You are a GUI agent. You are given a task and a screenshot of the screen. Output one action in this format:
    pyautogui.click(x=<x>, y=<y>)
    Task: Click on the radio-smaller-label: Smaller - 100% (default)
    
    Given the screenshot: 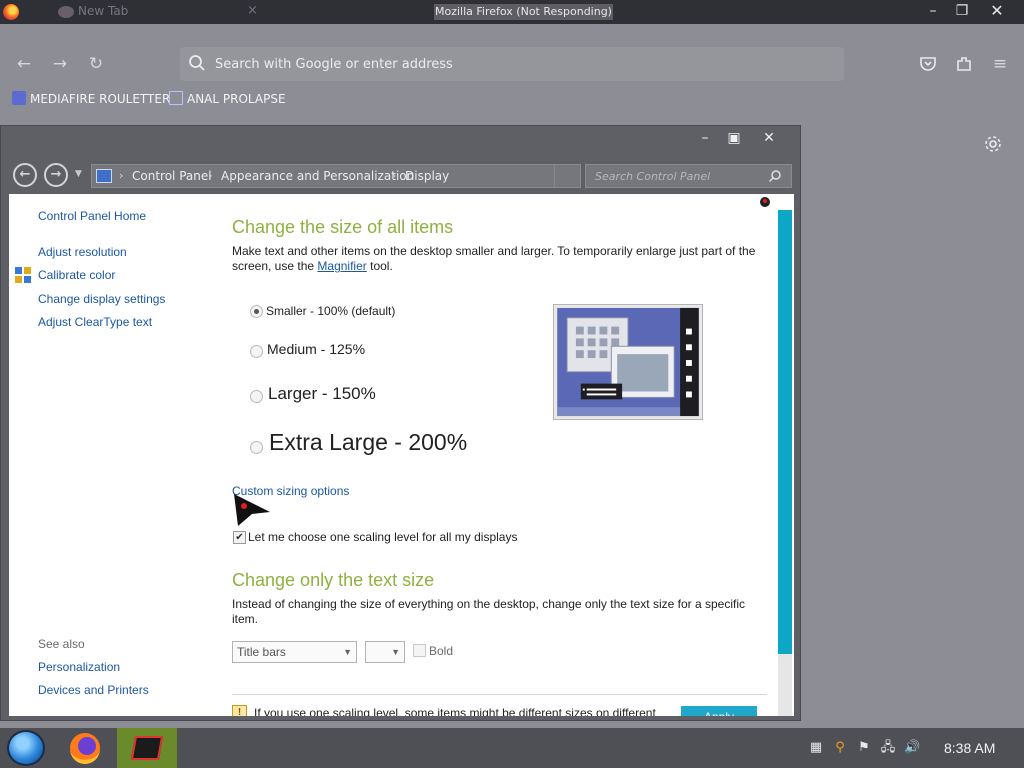 What is the action you would take?
    pyautogui.click(x=330, y=311)
    